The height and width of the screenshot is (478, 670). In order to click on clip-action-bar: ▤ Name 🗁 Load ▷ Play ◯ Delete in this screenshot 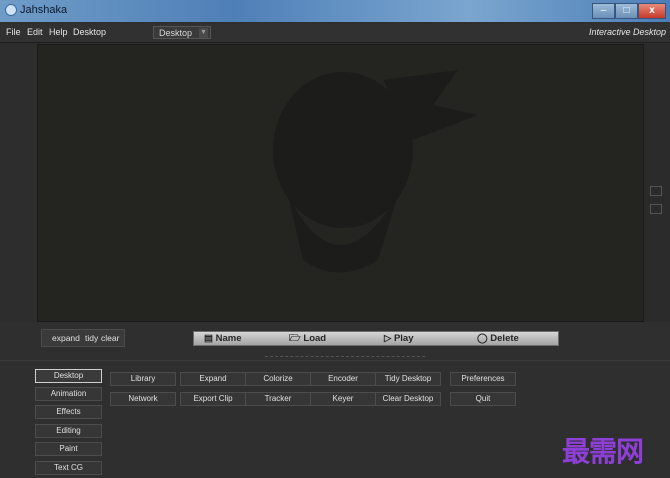, I will do `click(376, 338)`.